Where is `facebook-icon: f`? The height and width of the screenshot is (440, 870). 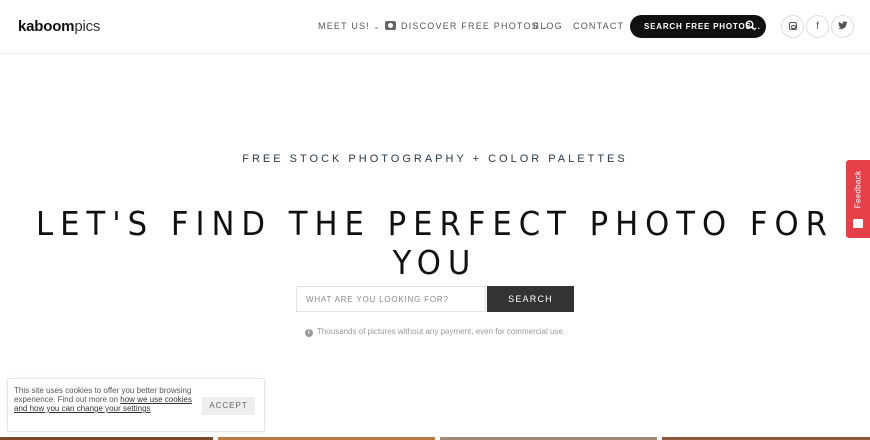 facebook-icon: f is located at coordinates (817, 26).